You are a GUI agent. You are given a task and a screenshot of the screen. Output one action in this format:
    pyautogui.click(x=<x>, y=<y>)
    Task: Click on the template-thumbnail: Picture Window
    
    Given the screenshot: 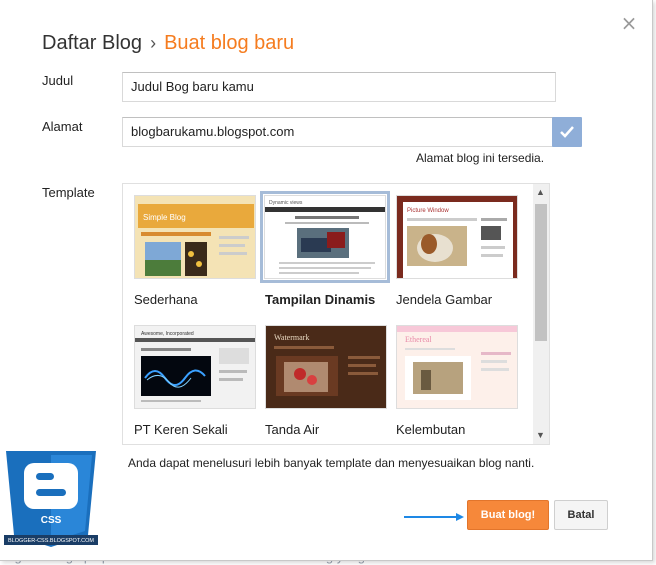 What is the action you would take?
    pyautogui.click(x=457, y=237)
    